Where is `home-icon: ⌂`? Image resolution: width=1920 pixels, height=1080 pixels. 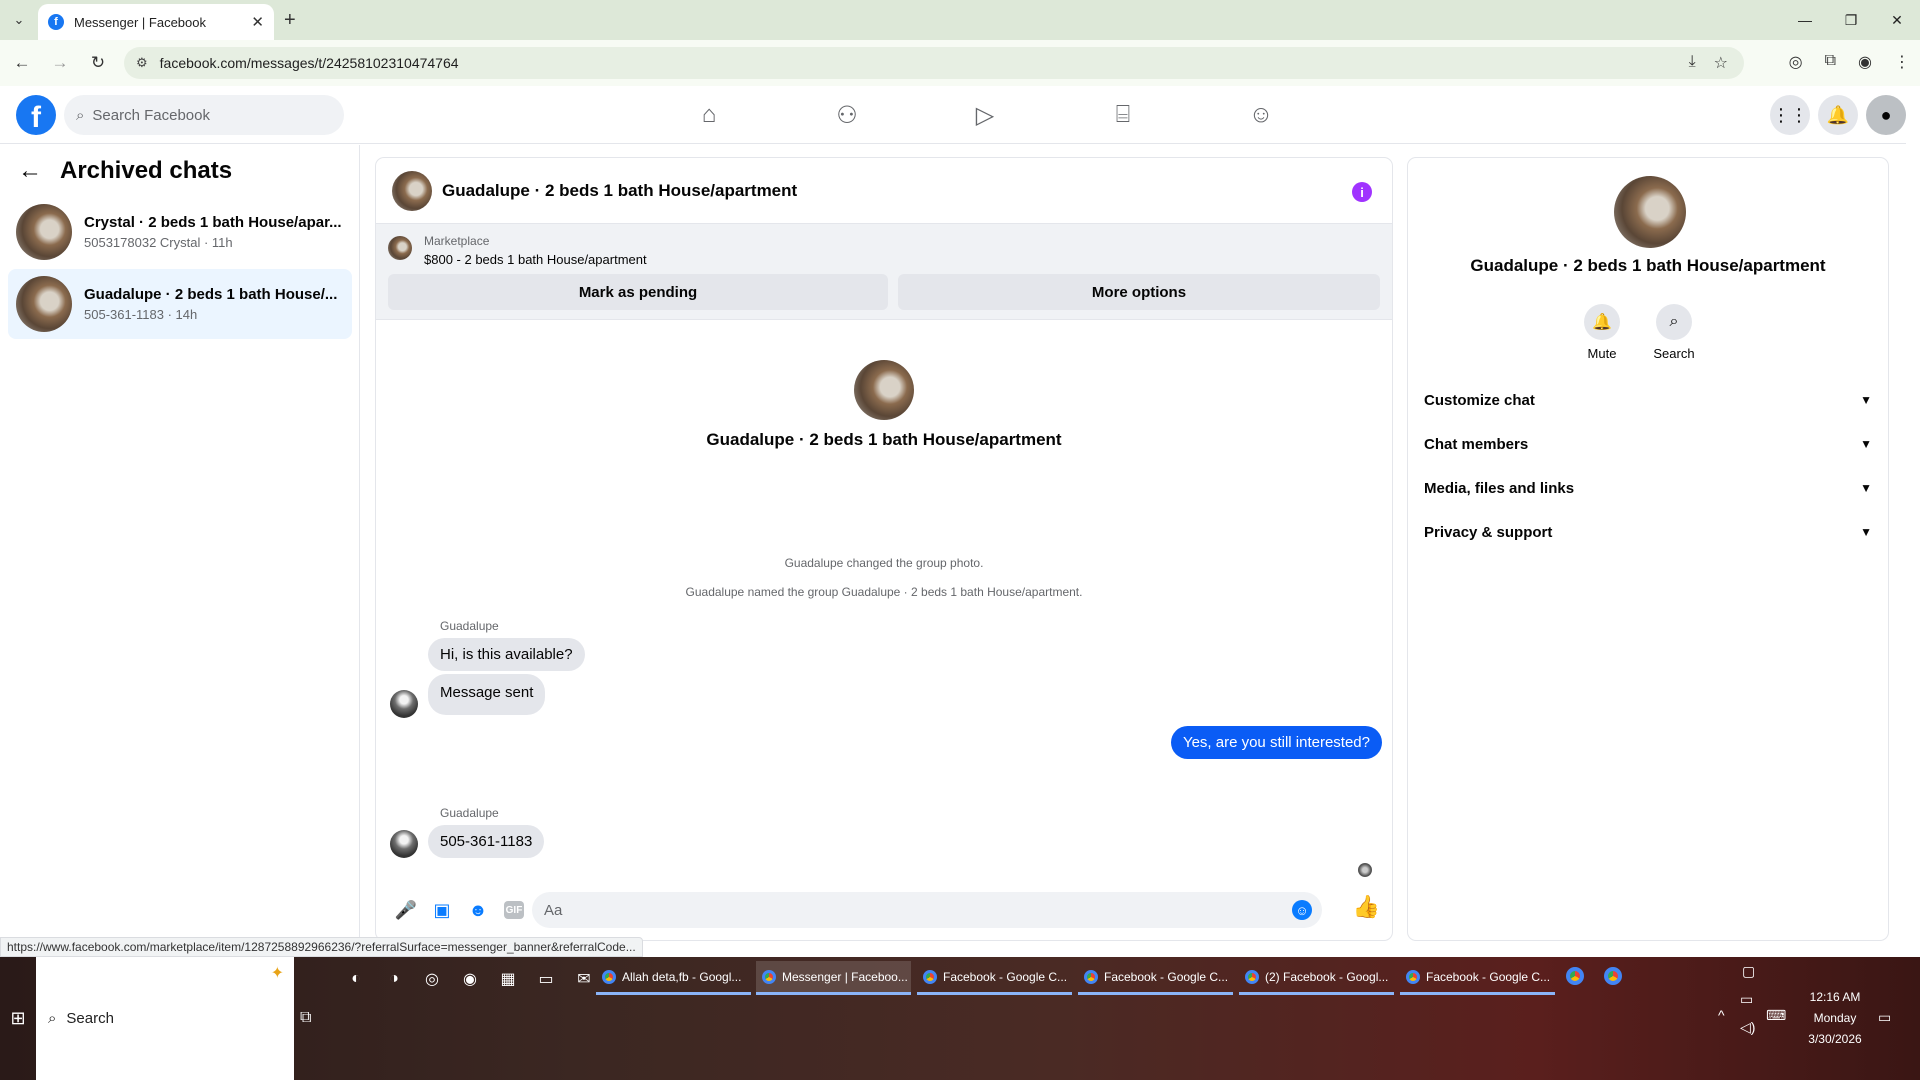
home-icon: ⌂ is located at coordinates (709, 115).